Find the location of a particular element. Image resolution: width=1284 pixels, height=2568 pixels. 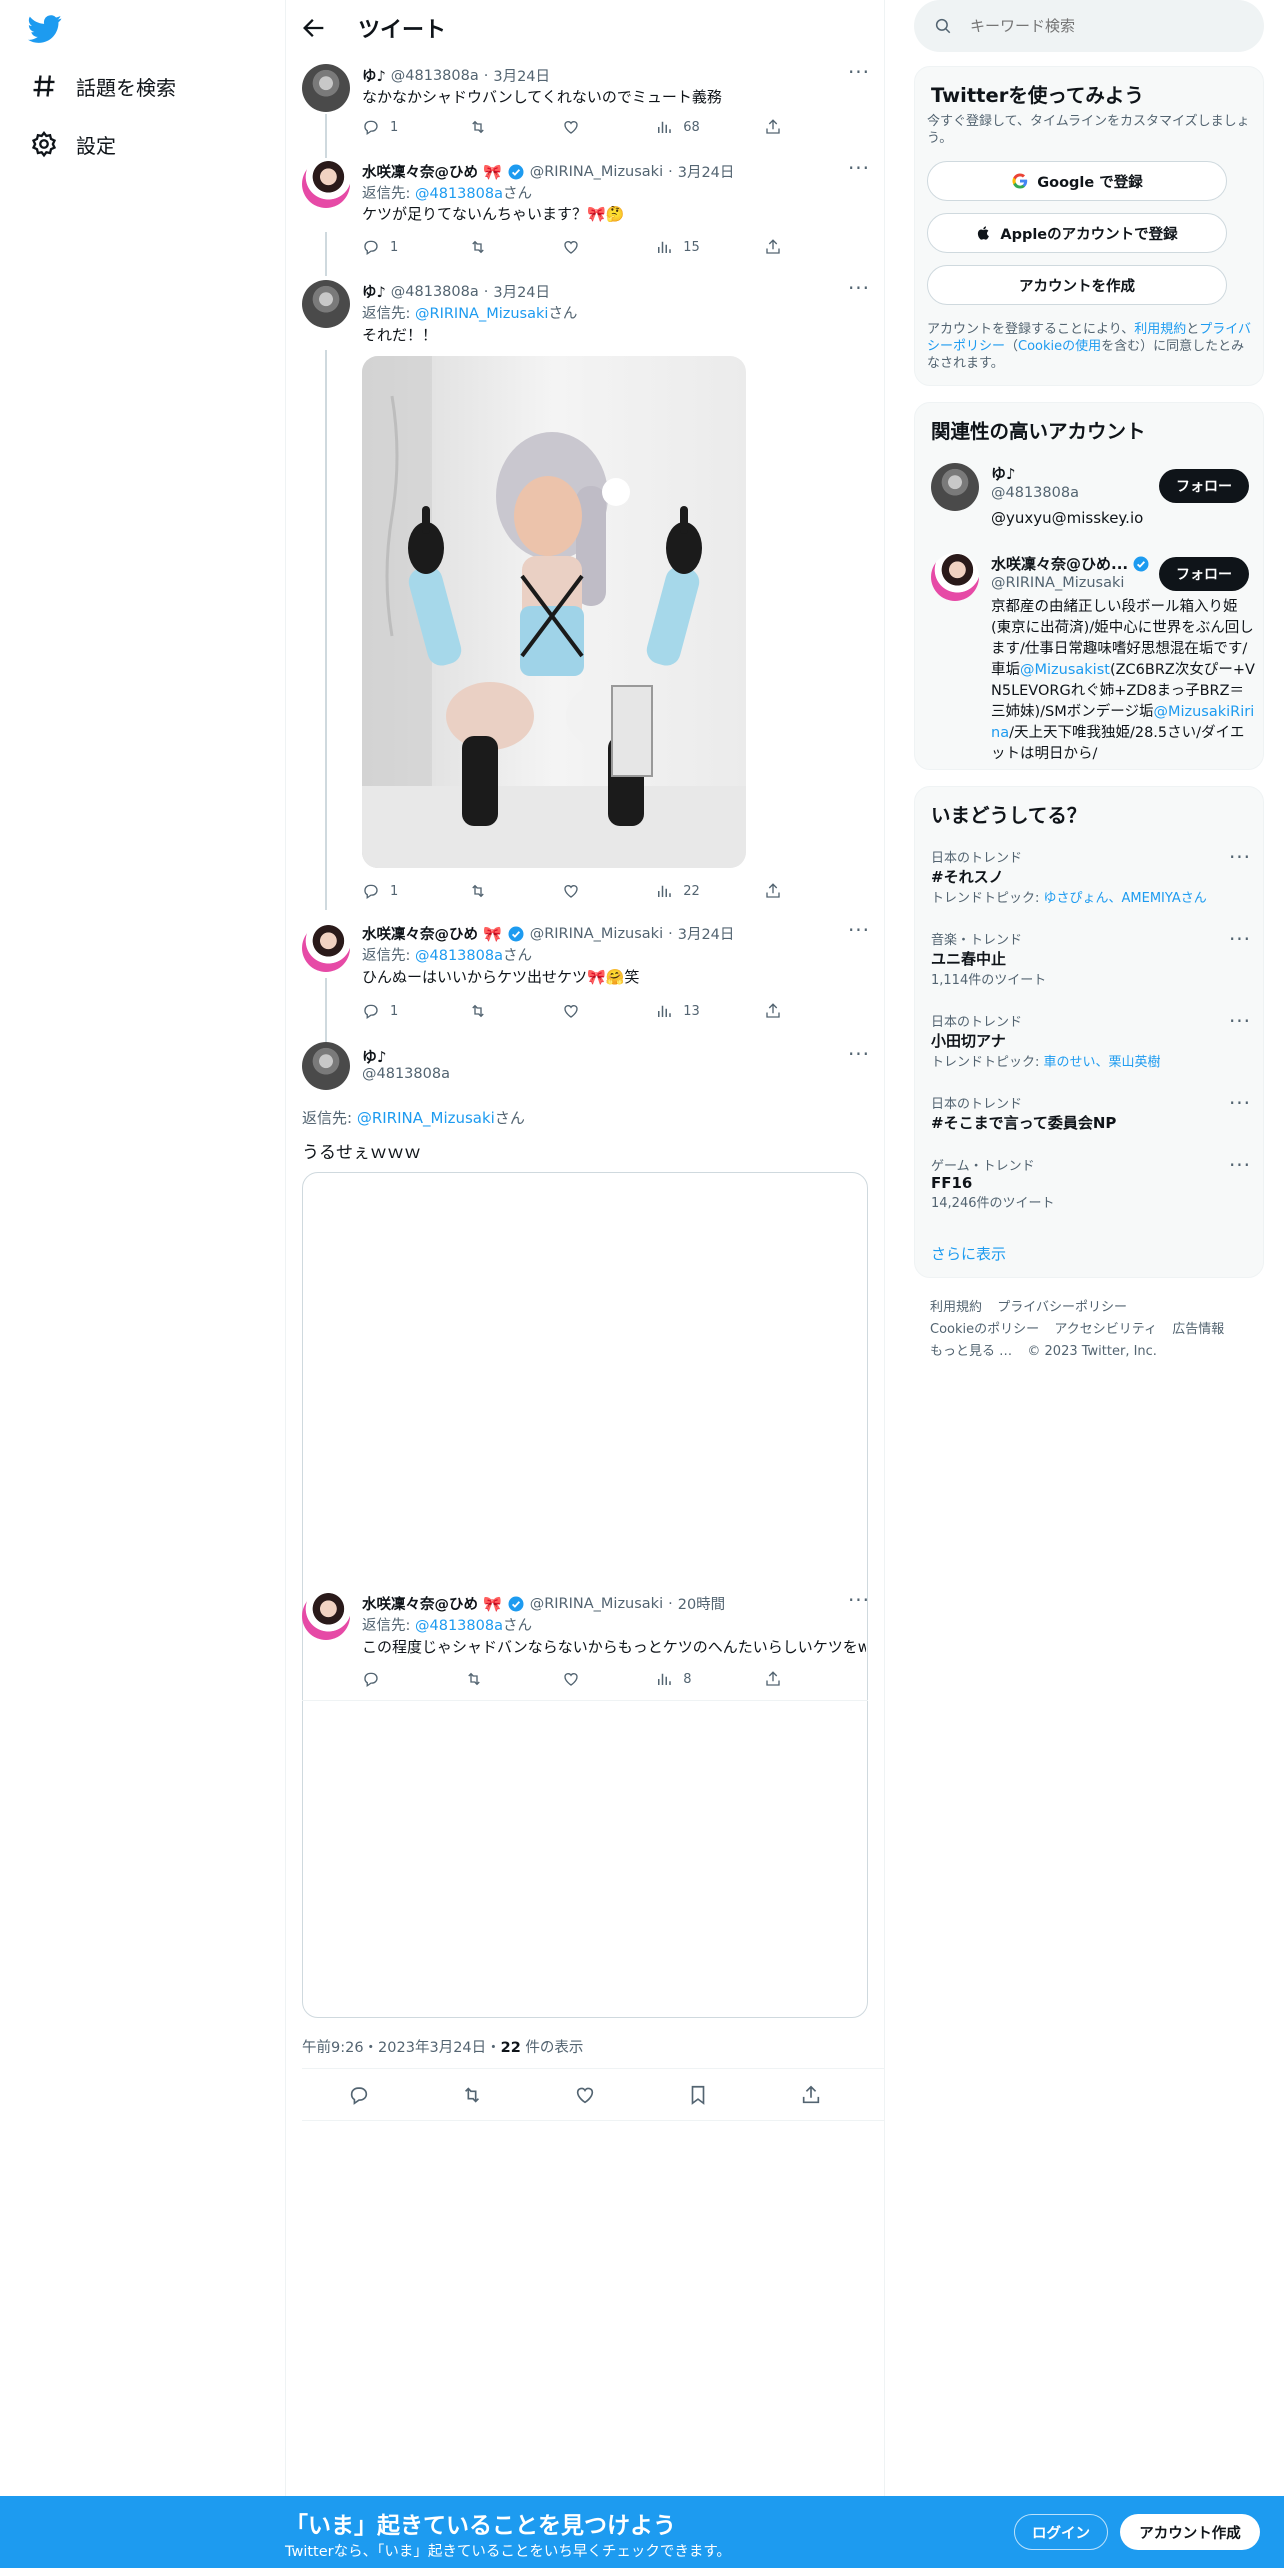

google-signup-button: Google で登録 is located at coordinates (1077, 181).